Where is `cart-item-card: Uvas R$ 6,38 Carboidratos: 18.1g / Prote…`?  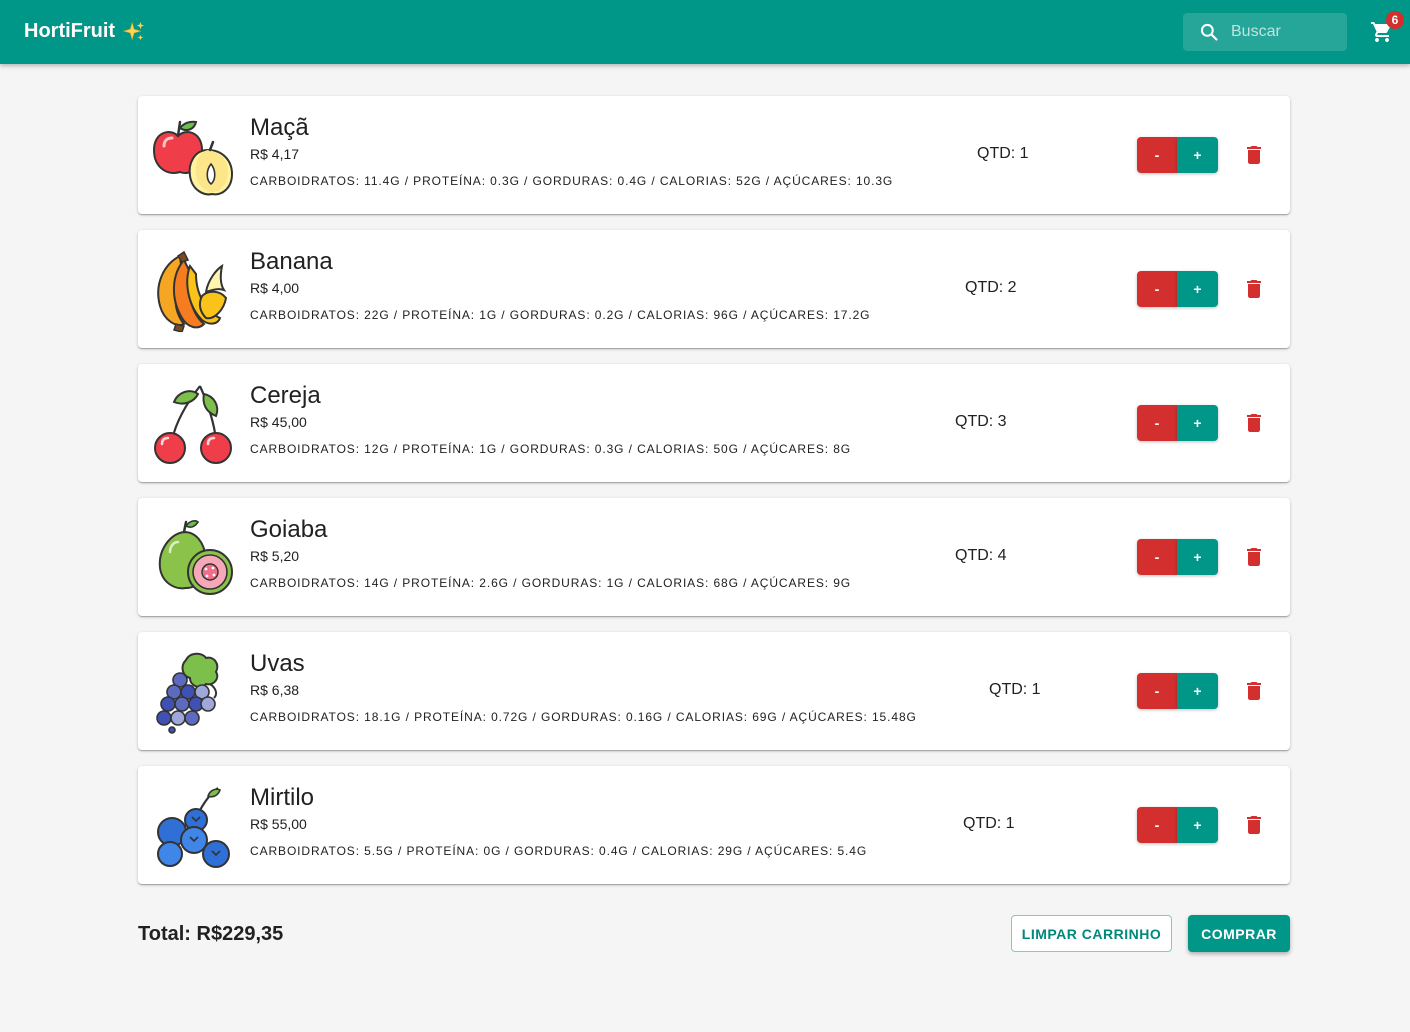
cart-item-card: Uvas R$ 6,38 Carboidratos: 18.1g / Prote… is located at coordinates (714, 691).